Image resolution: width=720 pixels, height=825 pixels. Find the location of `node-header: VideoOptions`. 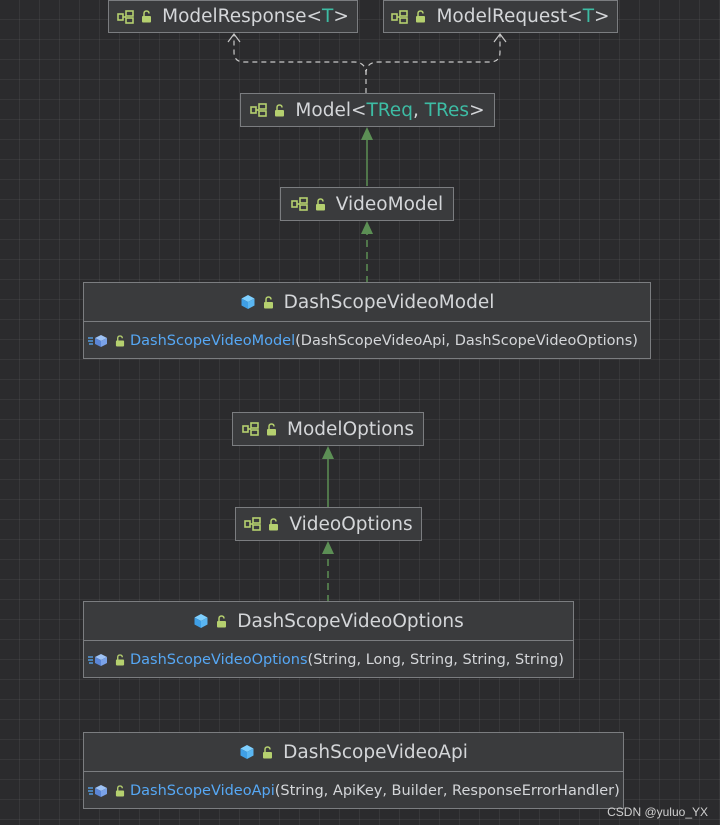

node-header: VideoOptions is located at coordinates (328, 524).